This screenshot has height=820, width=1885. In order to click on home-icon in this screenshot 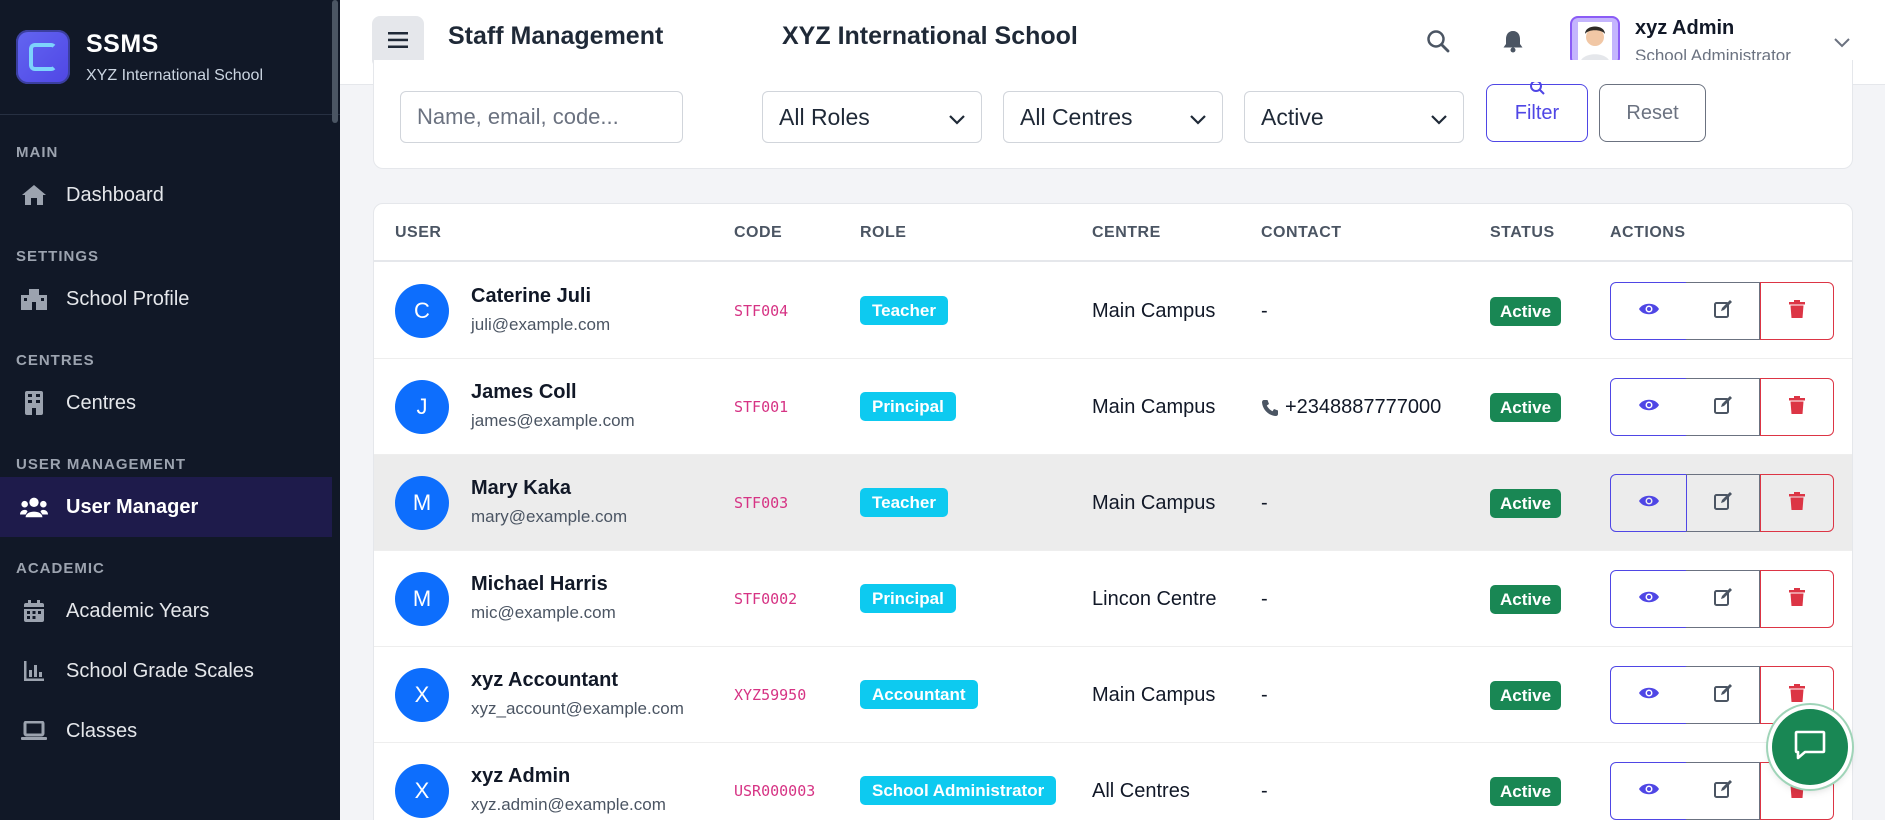, I will do `click(34, 195)`.